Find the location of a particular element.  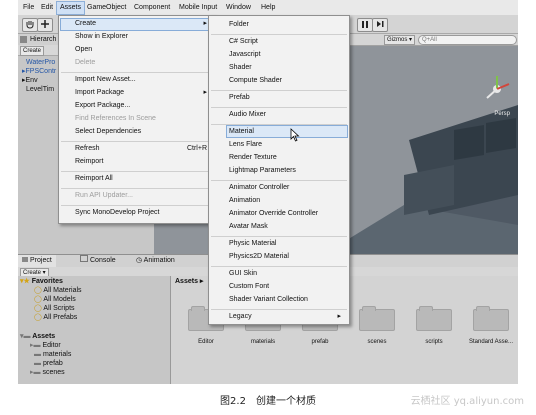

asset-tree-item: ▬ prefab is located at coordinates (48, 363).